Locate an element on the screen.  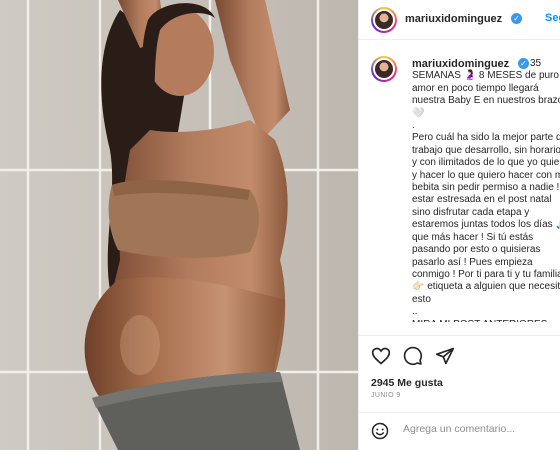
comment-bar is located at coordinates (459, 431).